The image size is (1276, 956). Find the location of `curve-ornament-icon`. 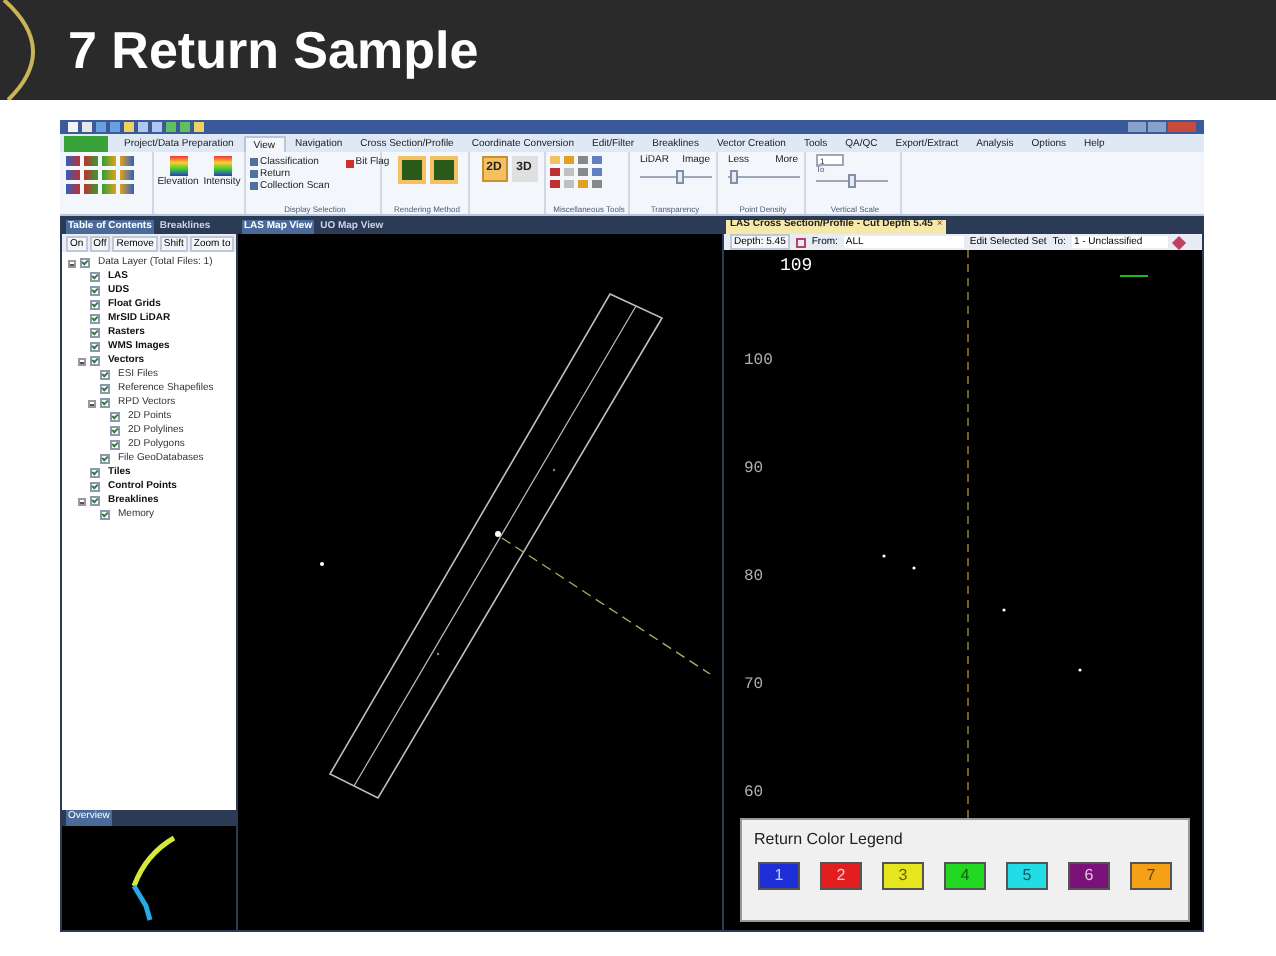

curve-ornament-icon is located at coordinates (18, 50).